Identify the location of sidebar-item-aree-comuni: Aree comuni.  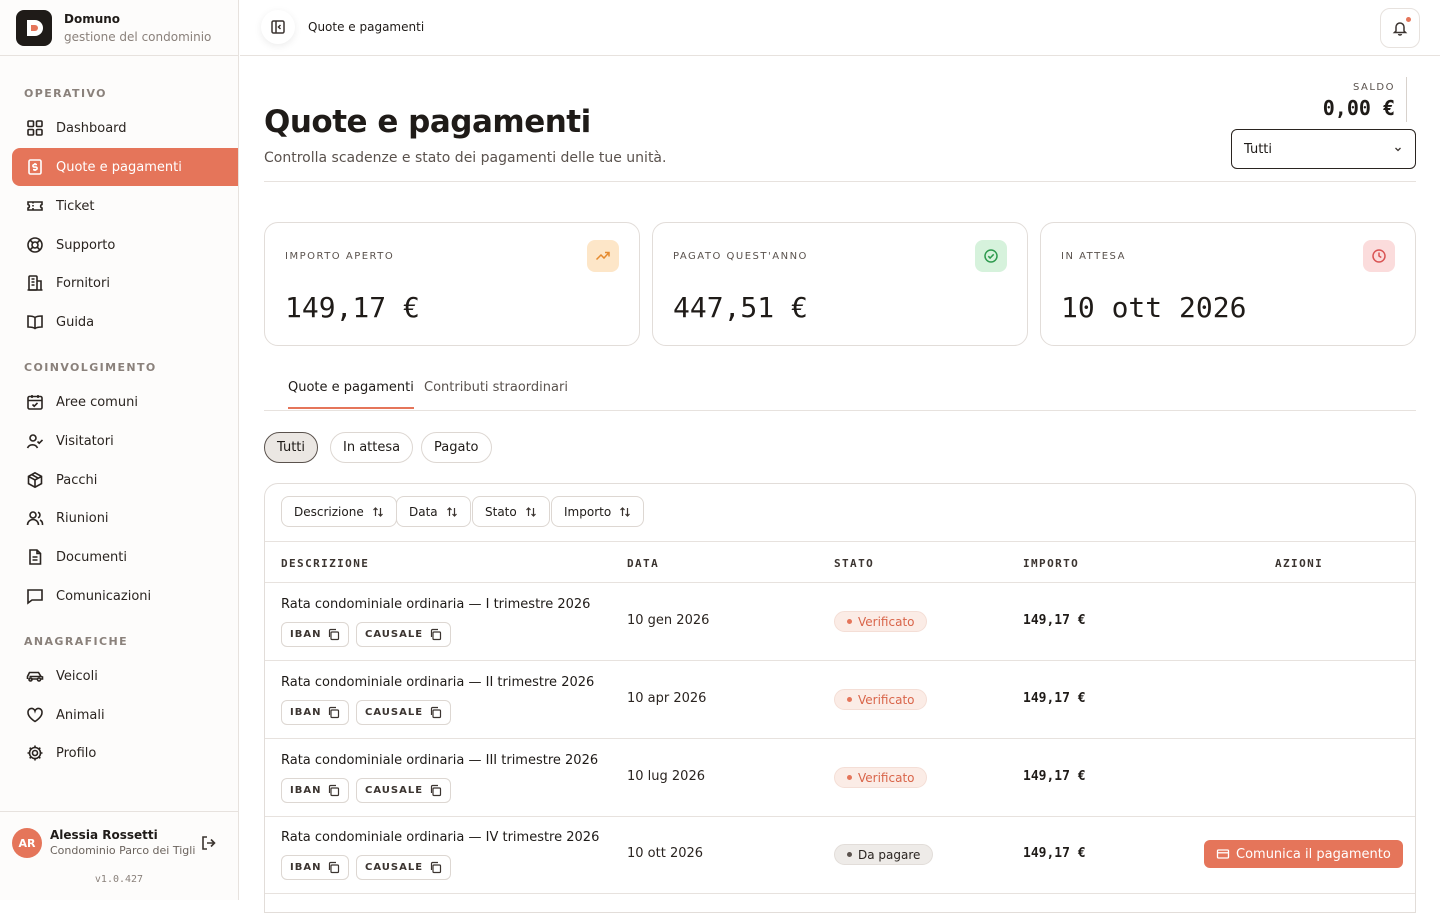
(125, 402).